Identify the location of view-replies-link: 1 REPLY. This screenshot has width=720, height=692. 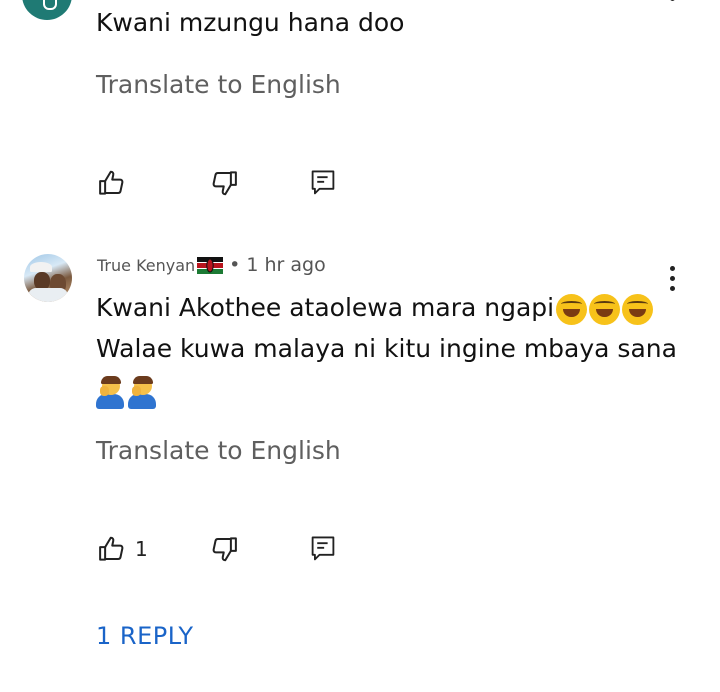
(145, 636).